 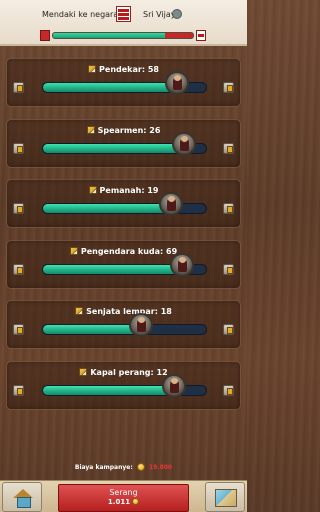 What do you see at coordinates (129, 130) in the screenshot?
I see `unit-title-text: Spearmen: 26` at bounding box center [129, 130].